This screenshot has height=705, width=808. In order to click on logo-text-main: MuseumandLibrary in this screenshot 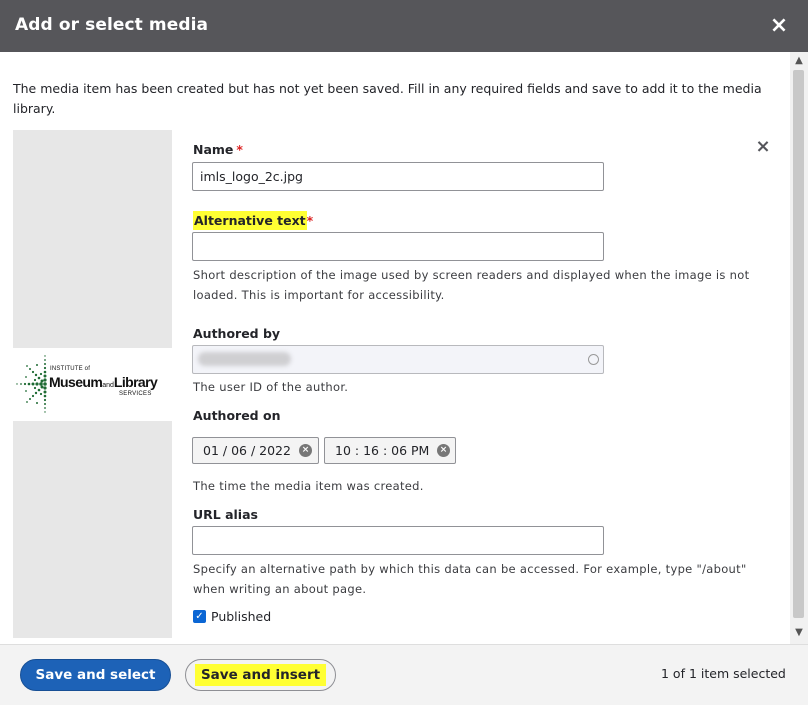, I will do `click(103, 382)`.